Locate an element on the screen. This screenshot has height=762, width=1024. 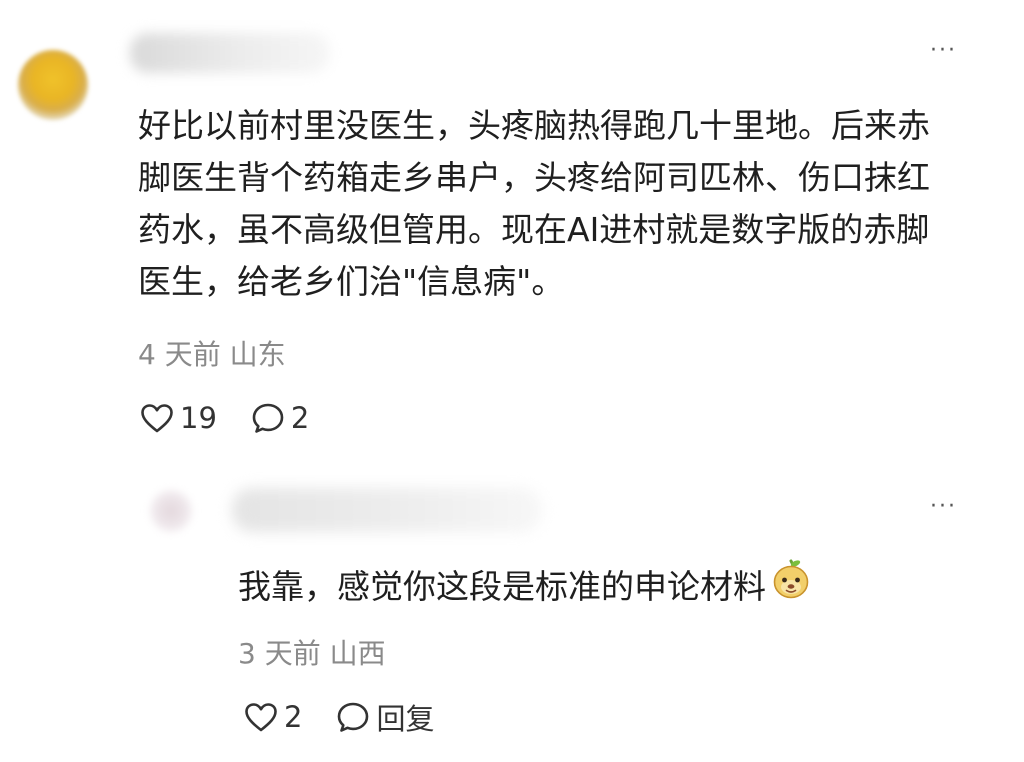
comment-actions: 19 2 is located at coordinates (224, 418).